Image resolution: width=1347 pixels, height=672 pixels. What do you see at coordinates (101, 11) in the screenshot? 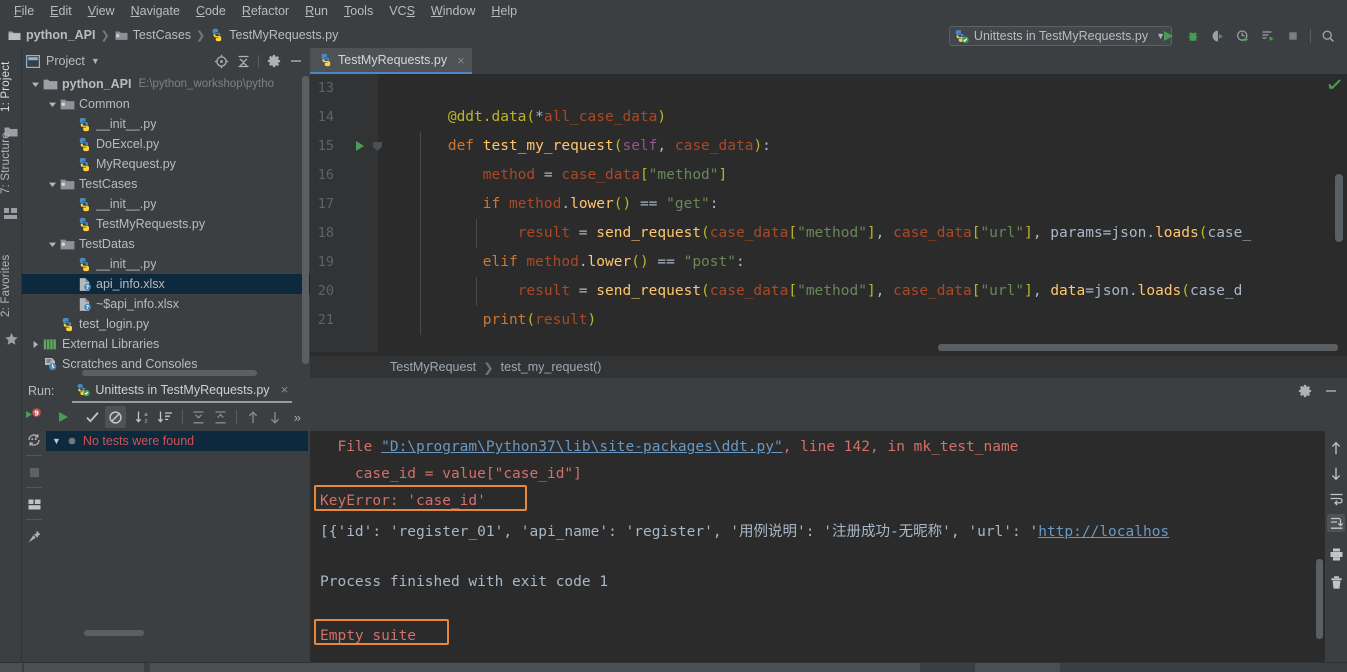
I see `menu-item-view: View` at bounding box center [101, 11].